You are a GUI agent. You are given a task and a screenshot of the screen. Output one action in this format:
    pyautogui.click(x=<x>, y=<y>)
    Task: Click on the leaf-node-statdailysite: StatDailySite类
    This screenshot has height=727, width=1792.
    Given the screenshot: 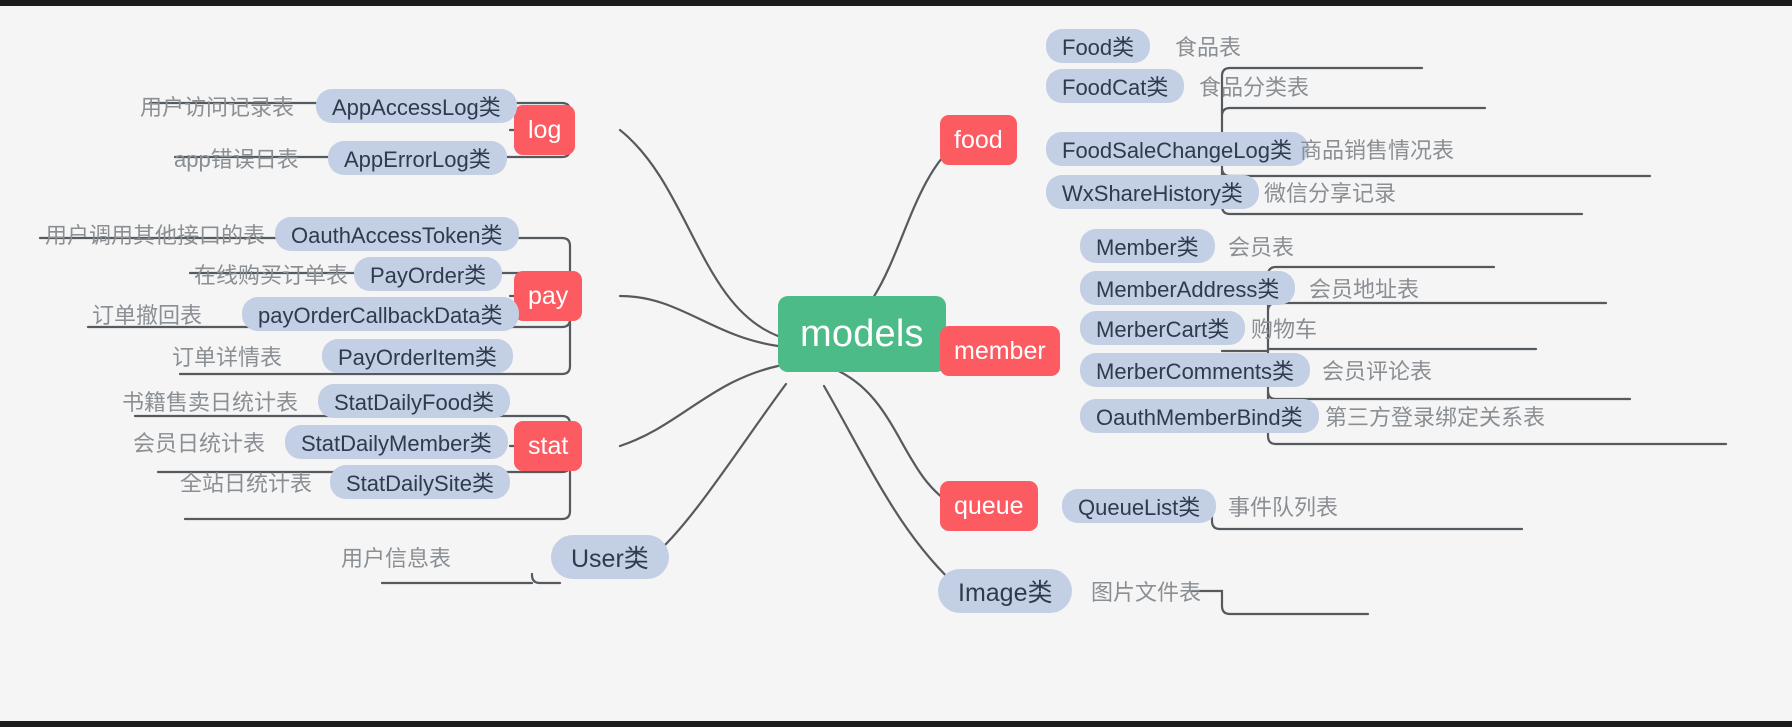 What is the action you would take?
    pyautogui.click(x=420, y=482)
    